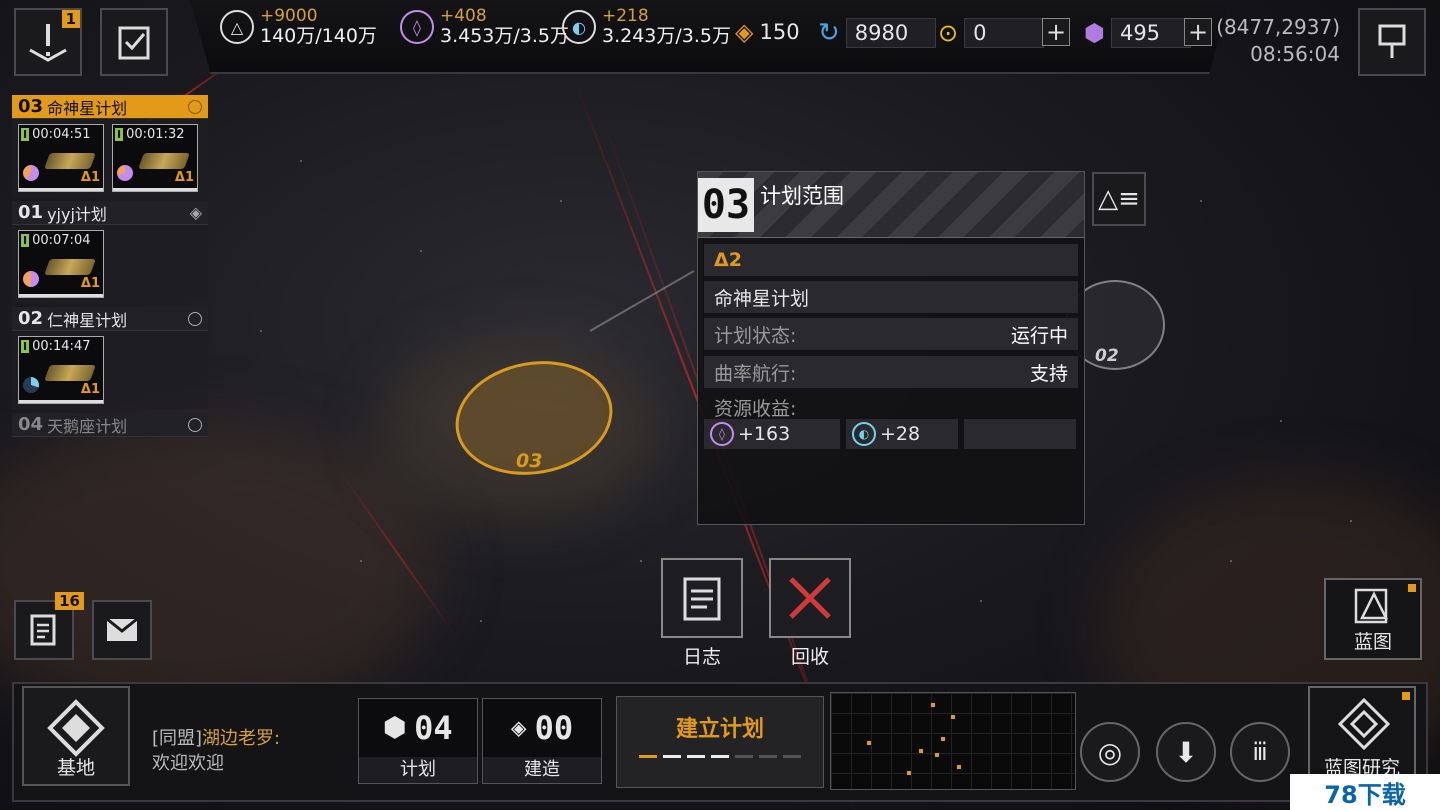  Describe the element at coordinates (110, 370) in the screenshot. I see `plan-ships: I 00:14:47 Δ1` at that location.